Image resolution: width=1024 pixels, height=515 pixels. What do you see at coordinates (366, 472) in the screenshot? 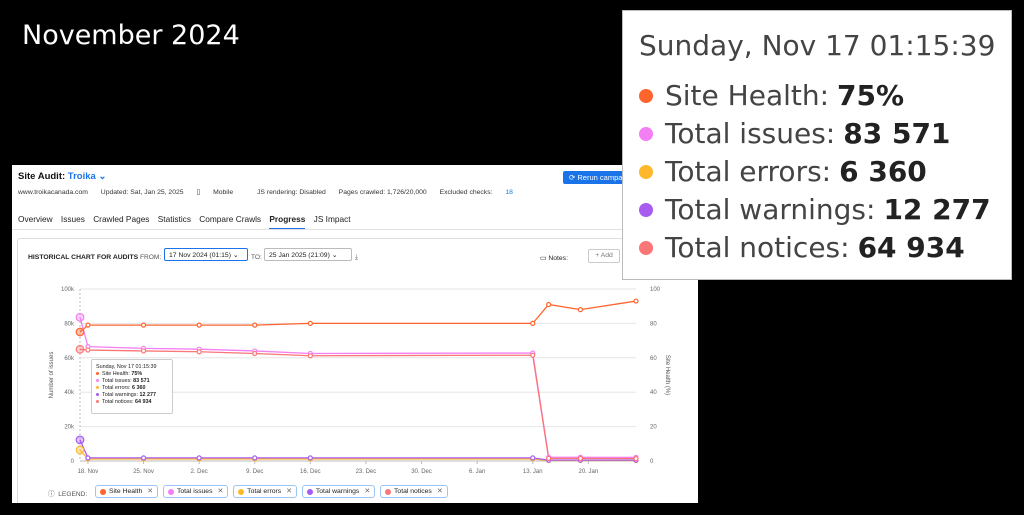
I see `x-tick-label: 23. Dec` at bounding box center [366, 472].